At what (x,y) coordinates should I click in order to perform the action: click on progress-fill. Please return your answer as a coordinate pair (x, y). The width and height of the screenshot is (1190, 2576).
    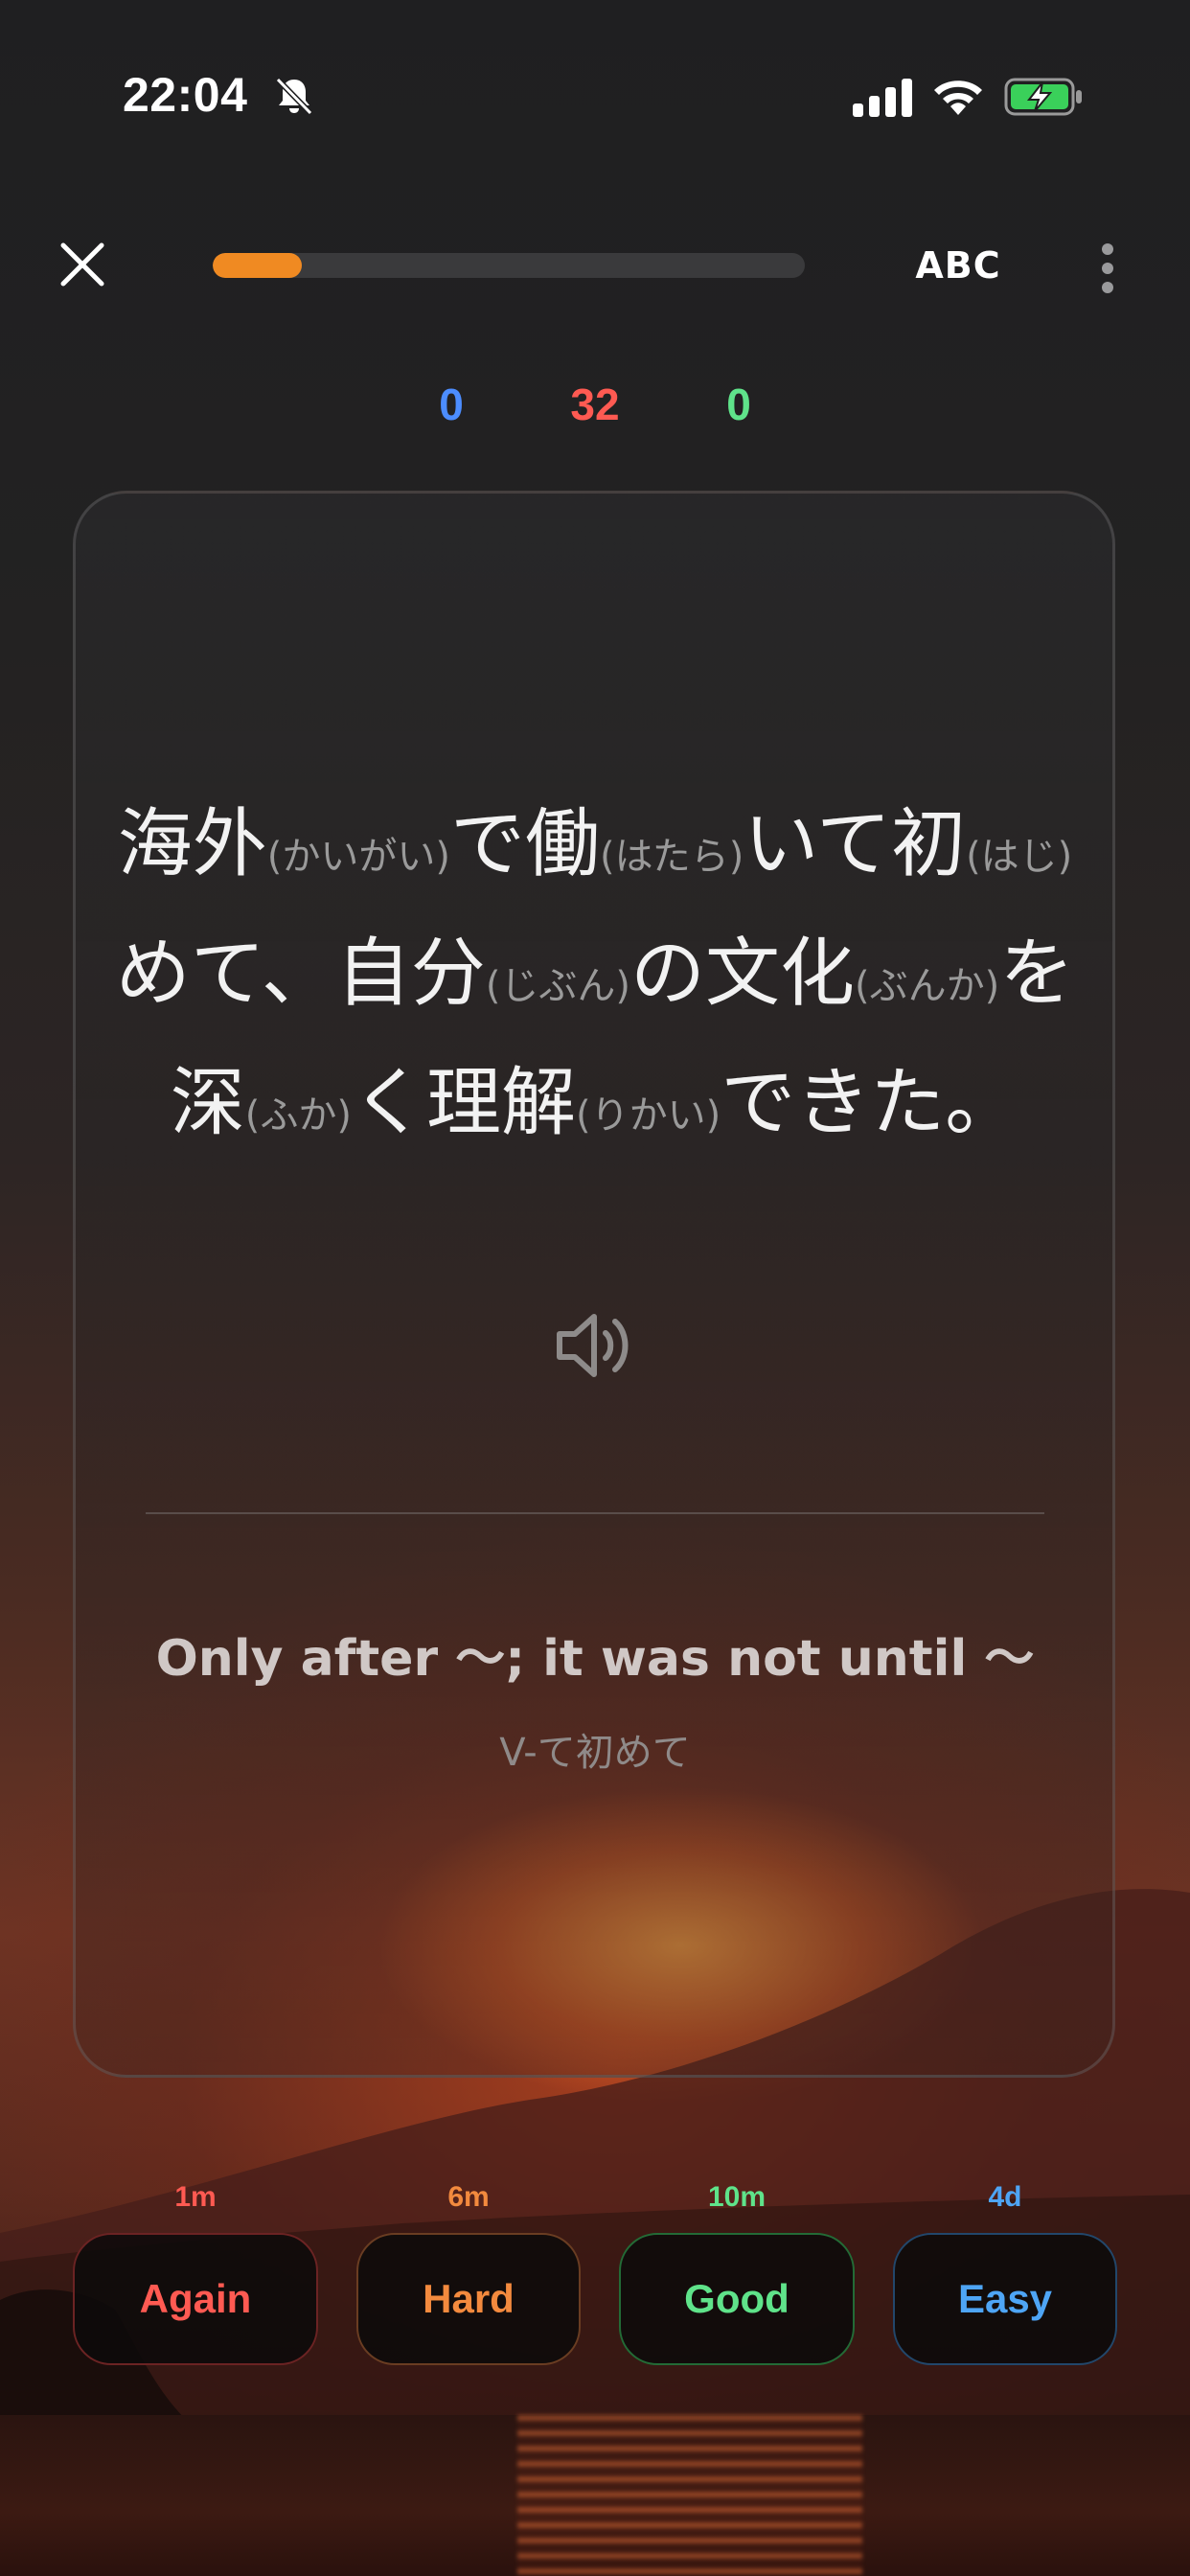
    Looking at the image, I should click on (257, 265).